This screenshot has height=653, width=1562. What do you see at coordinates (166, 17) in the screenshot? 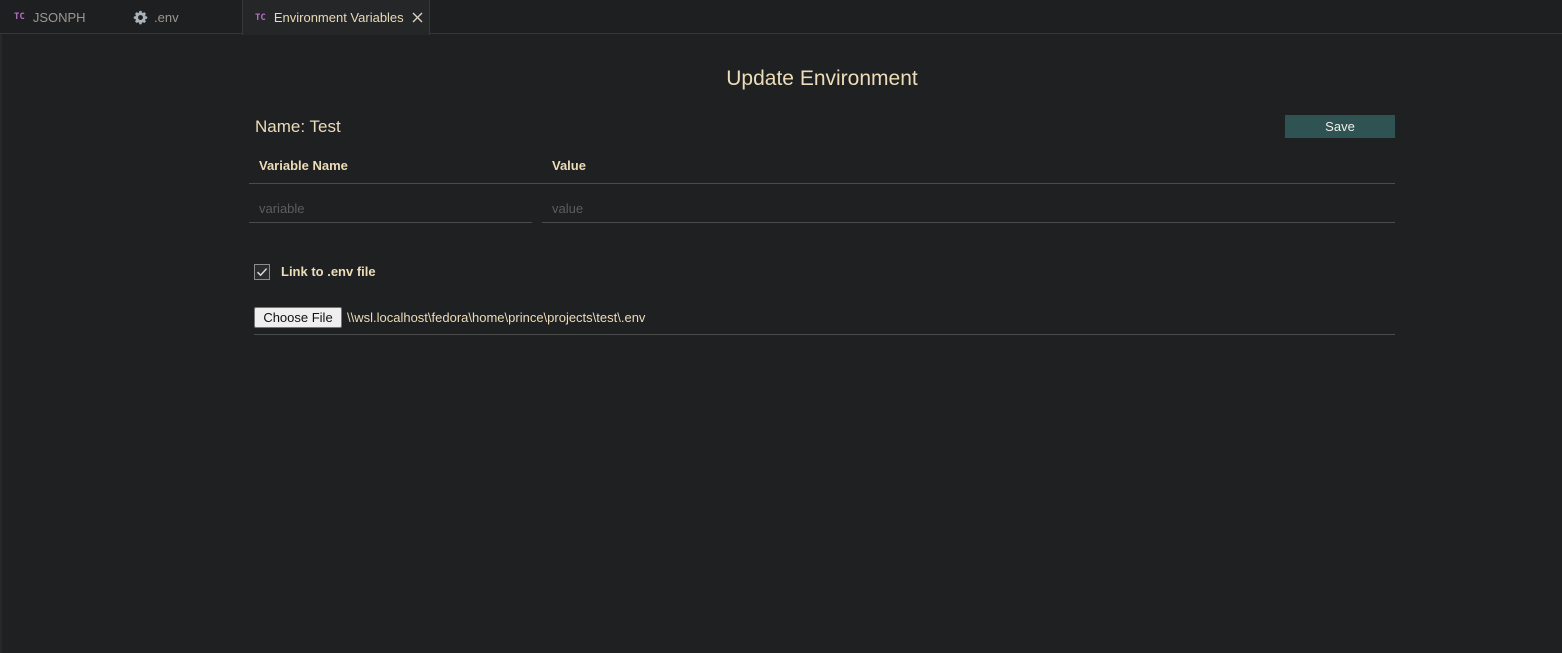
I see `tab-label: .env` at bounding box center [166, 17].